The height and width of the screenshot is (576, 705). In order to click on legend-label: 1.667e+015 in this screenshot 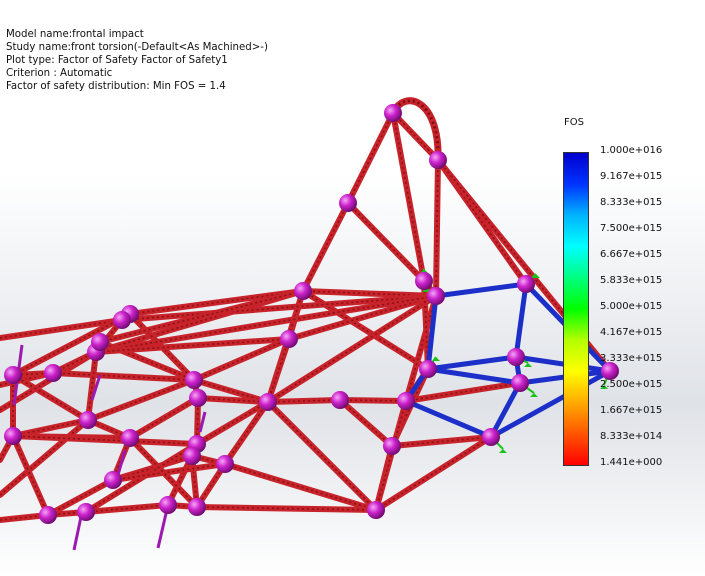, I will do `click(631, 410)`.